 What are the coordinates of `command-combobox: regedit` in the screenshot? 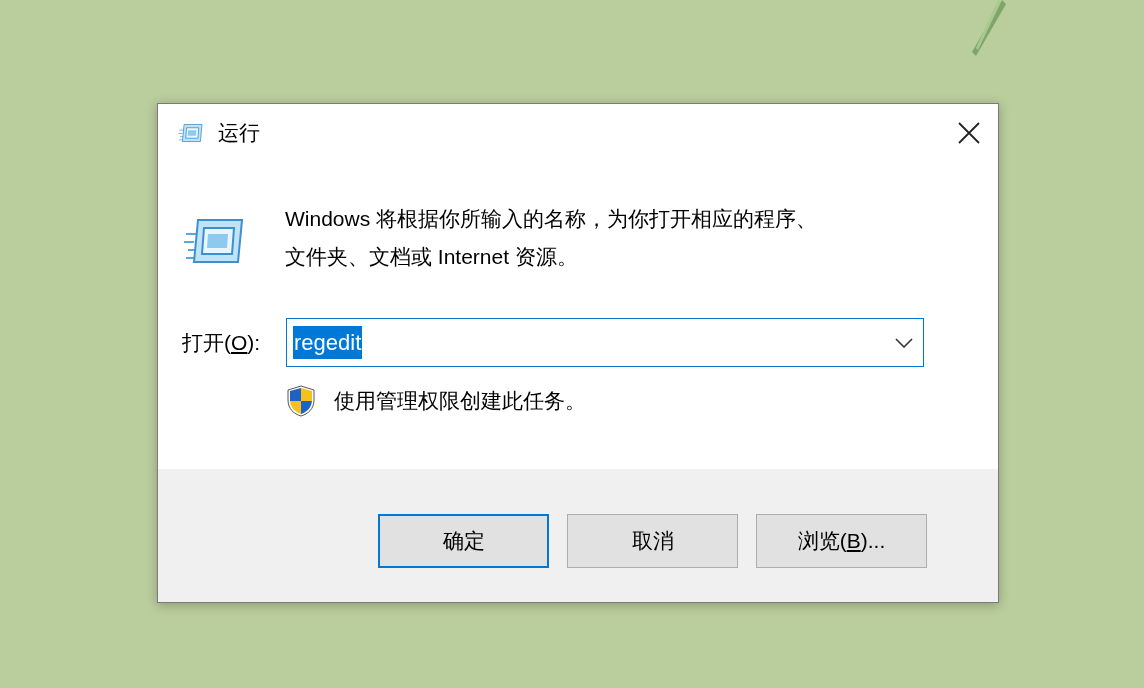 It's located at (605, 342).